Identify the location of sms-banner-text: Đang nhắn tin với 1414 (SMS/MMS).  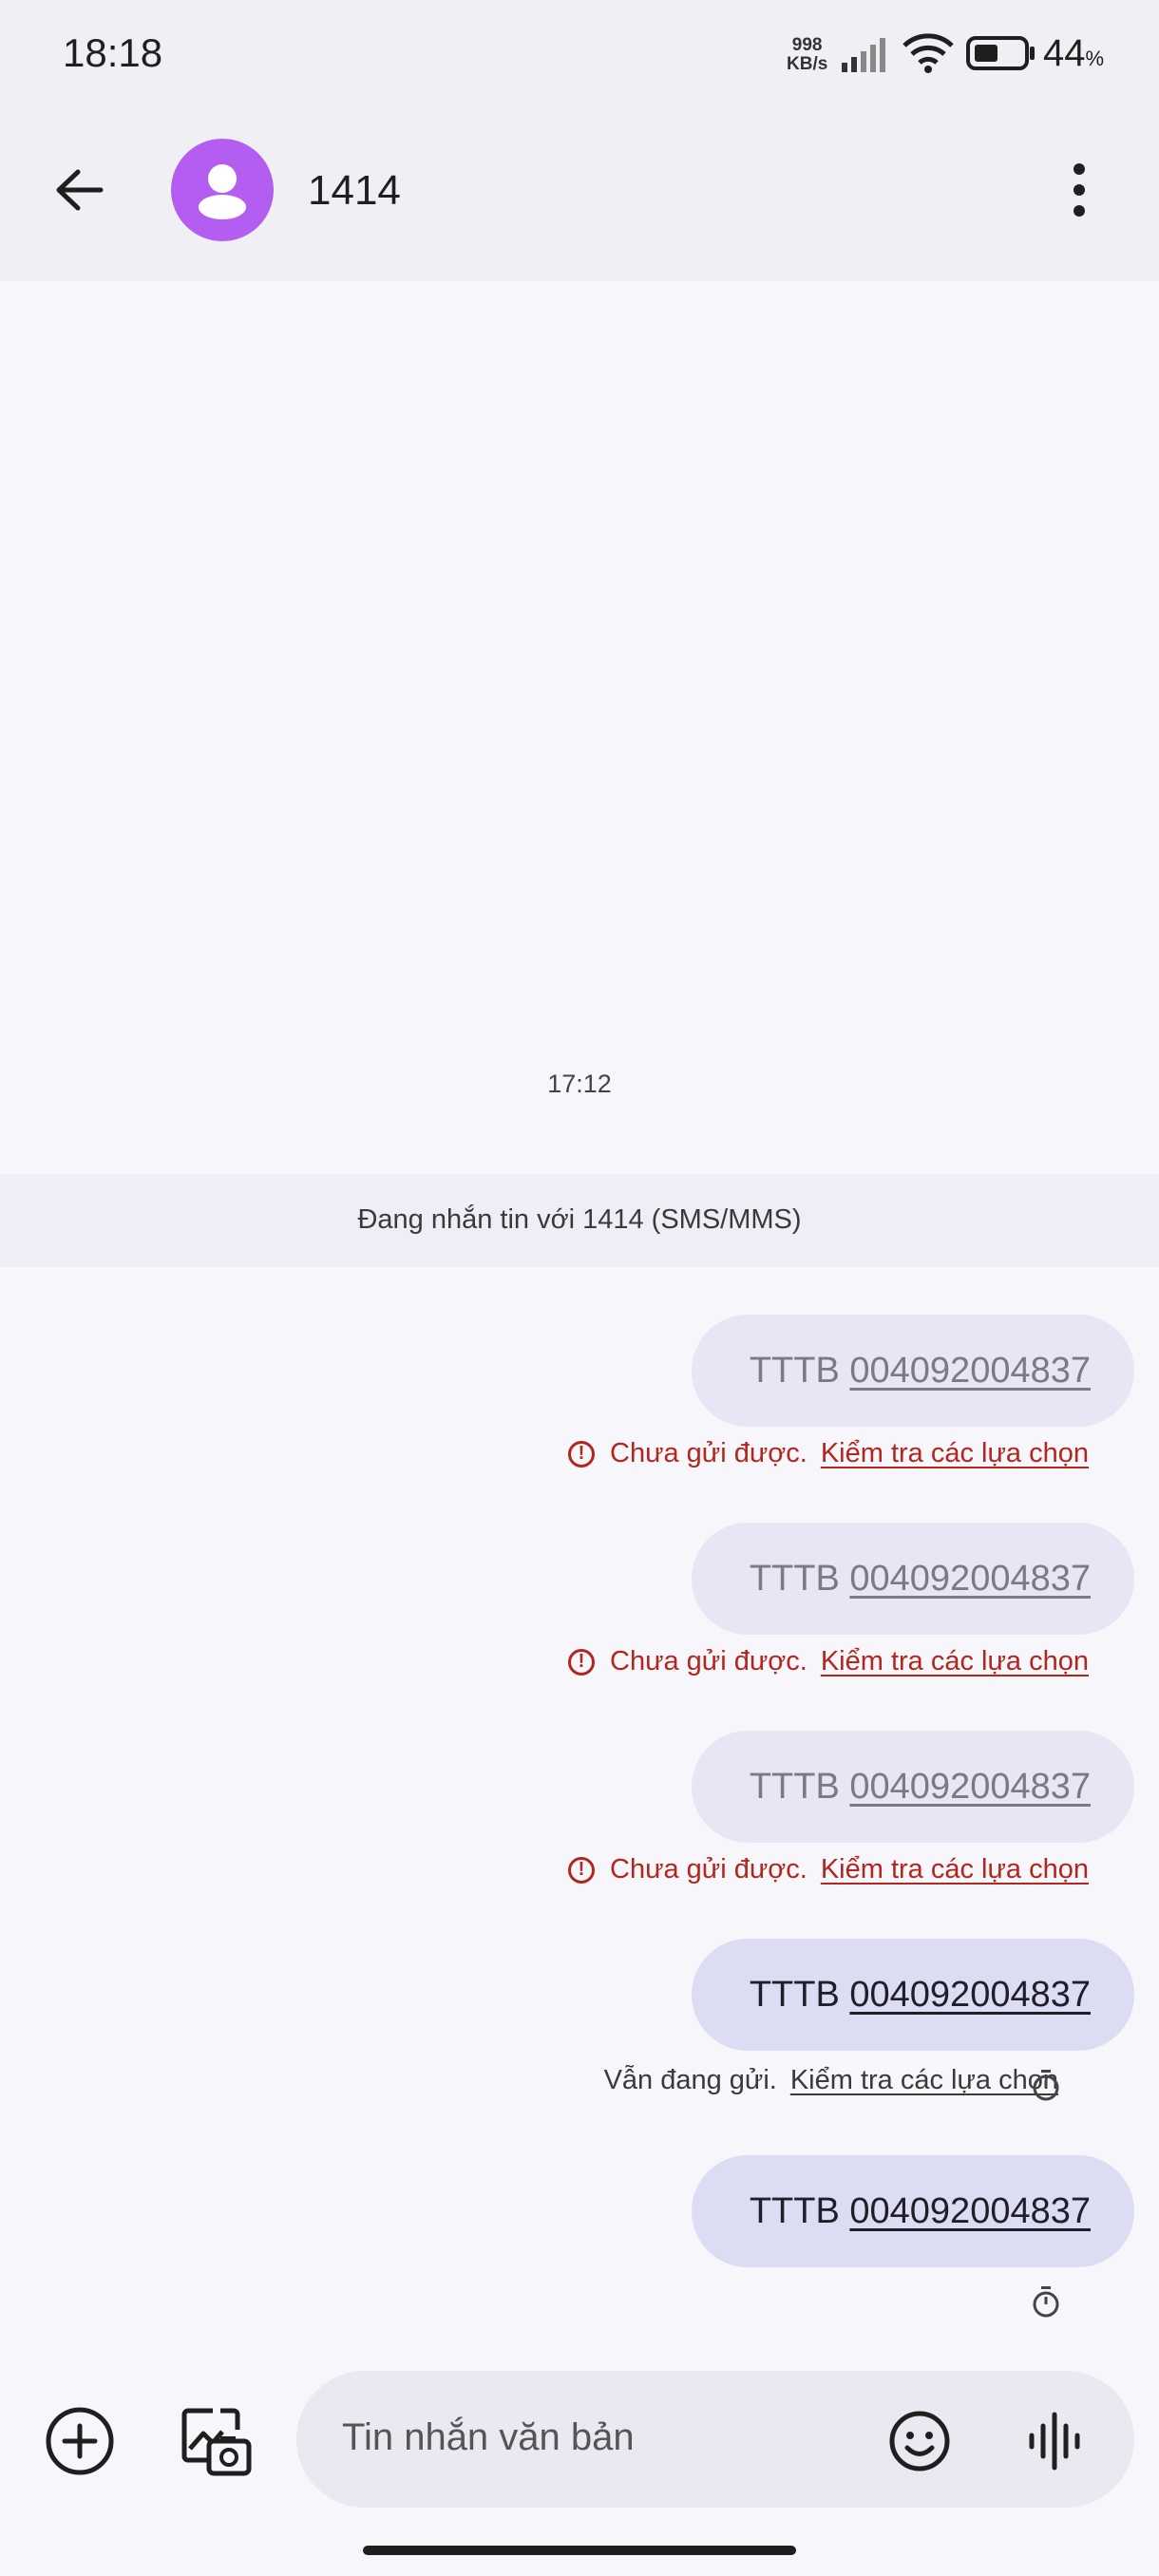
(579, 1219).